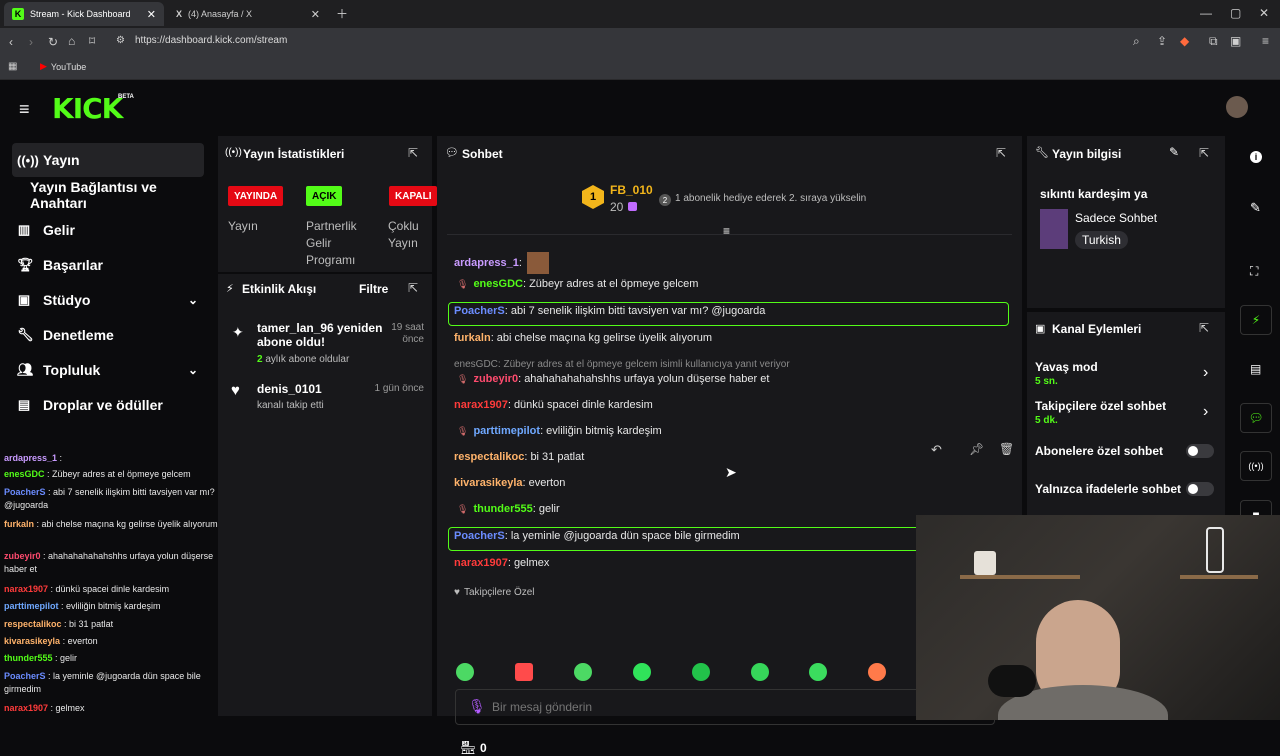  I want to click on home-icon: ⌂, so click(71, 41).